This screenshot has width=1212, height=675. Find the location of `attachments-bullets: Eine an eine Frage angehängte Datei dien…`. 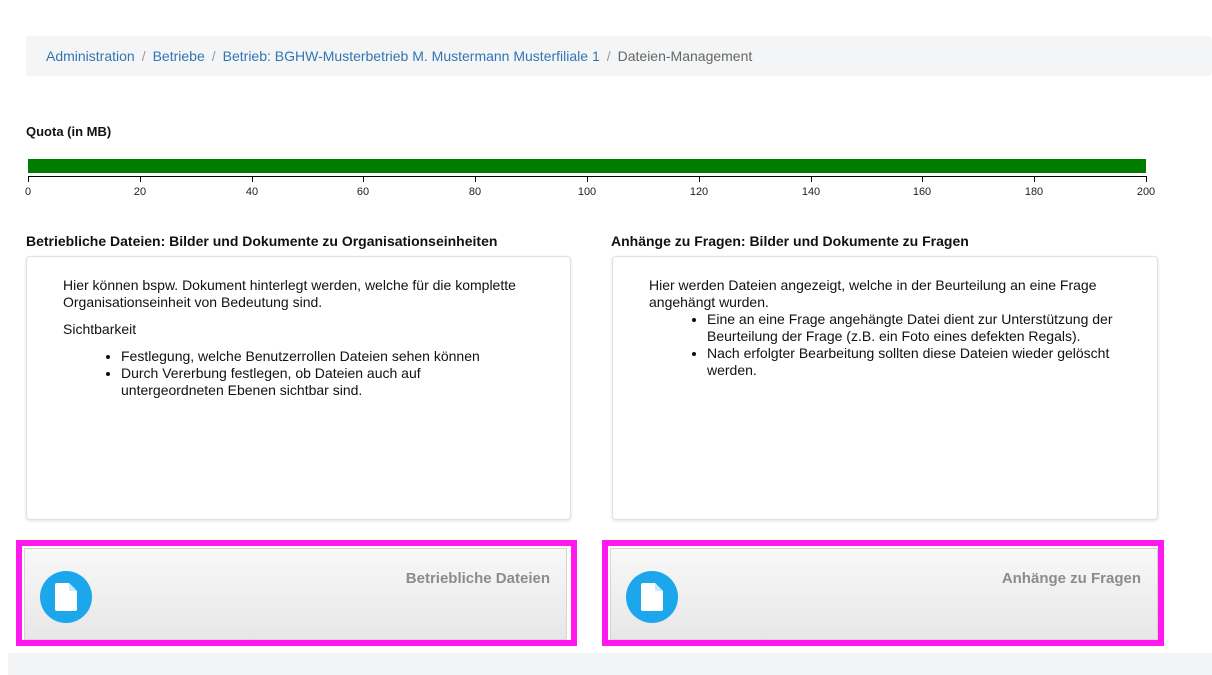

attachments-bullets: Eine an eine Frage angehängte Datei dien… is located at coordinates (883, 345).